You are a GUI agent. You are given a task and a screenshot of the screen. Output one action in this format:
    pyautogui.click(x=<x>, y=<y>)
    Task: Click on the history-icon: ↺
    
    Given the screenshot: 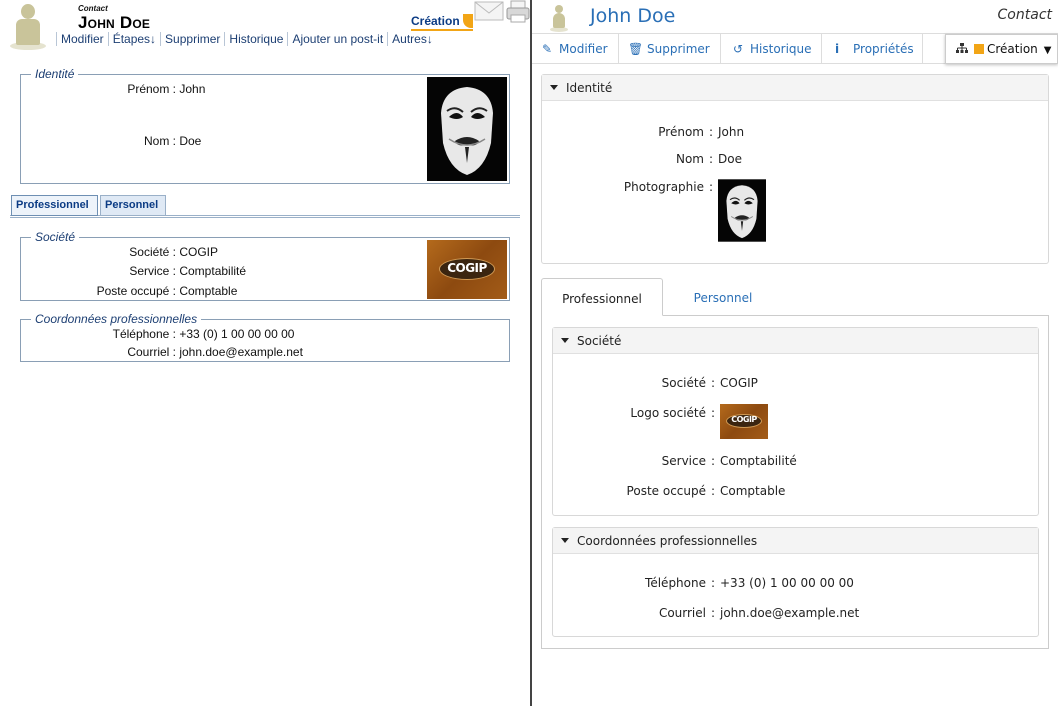 What is the action you would take?
    pyautogui.click(x=738, y=49)
    